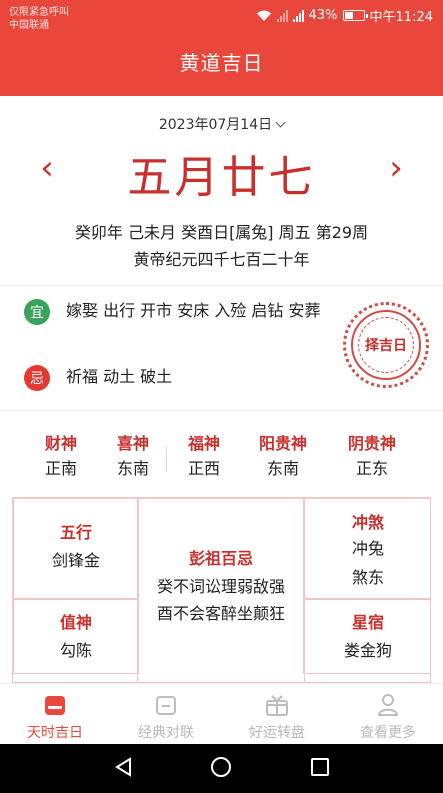  I want to click on clock: 中午11:24, so click(401, 17).